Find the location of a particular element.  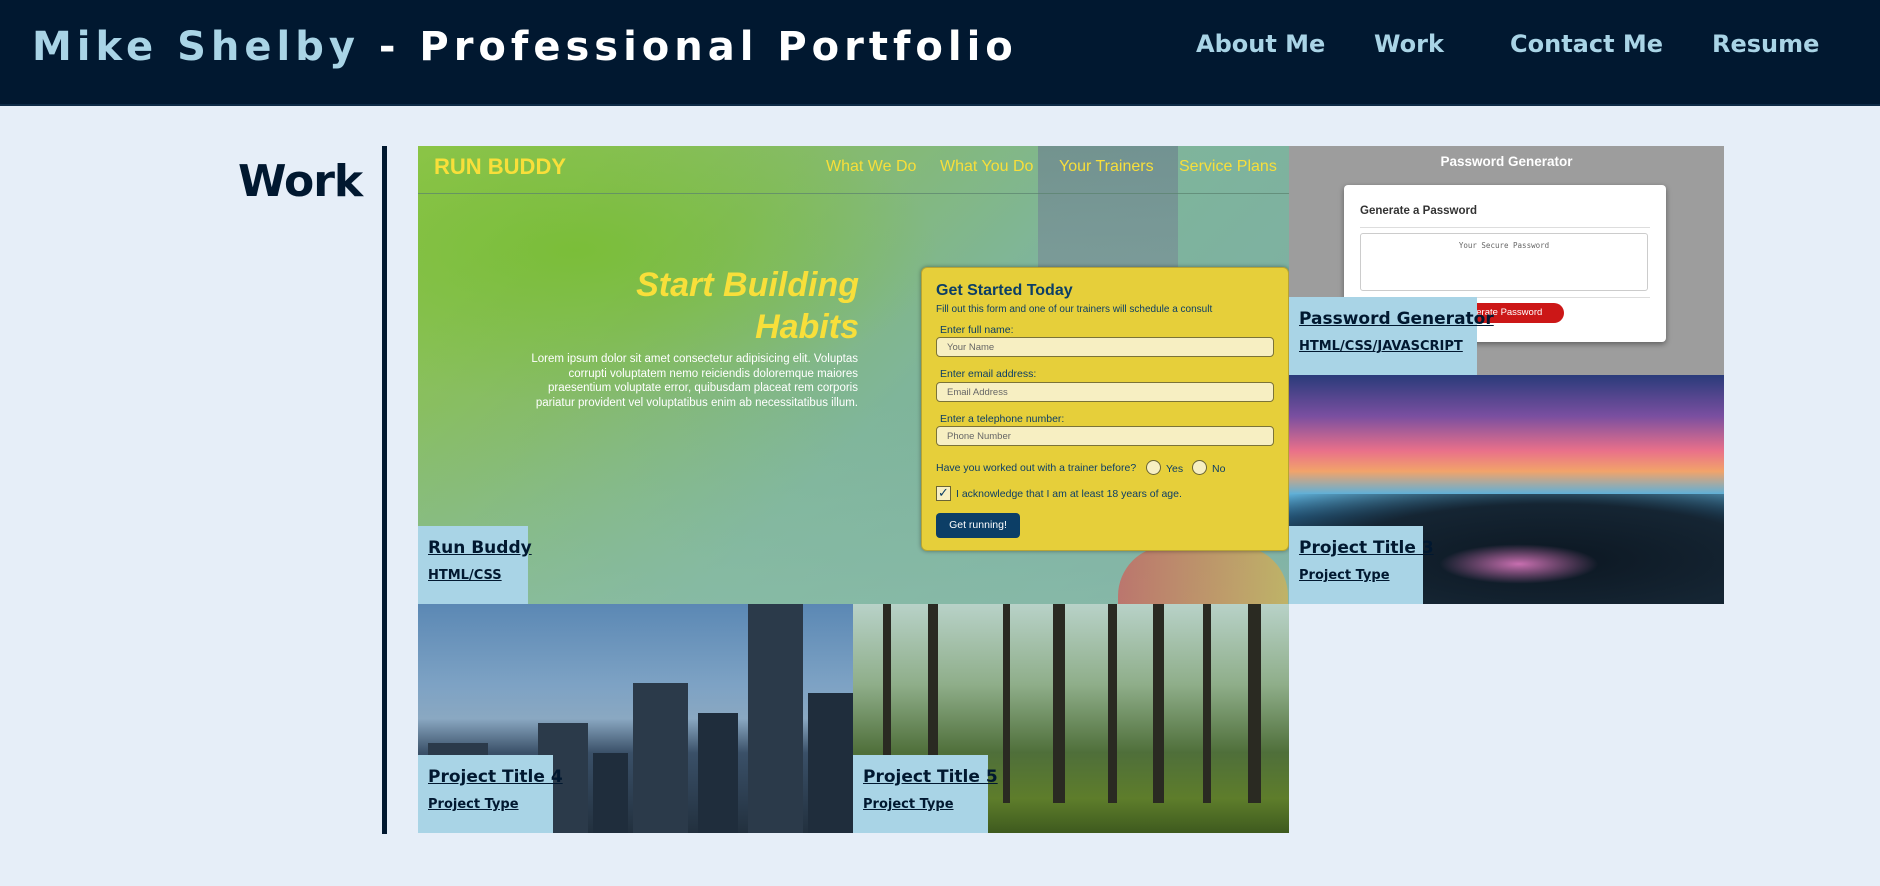

run-buddy-nav-item: What You Do is located at coordinates (987, 166).